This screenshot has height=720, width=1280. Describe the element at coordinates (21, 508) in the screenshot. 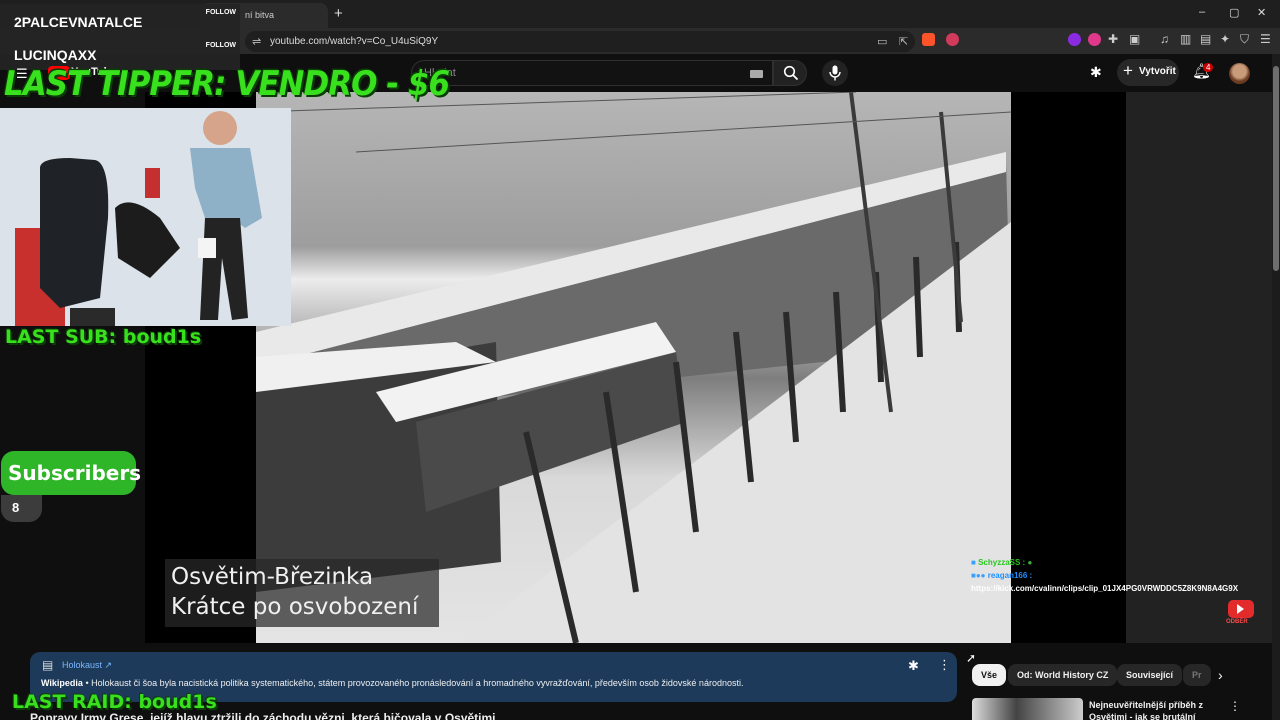

I see `subscribers-count: 8` at that location.